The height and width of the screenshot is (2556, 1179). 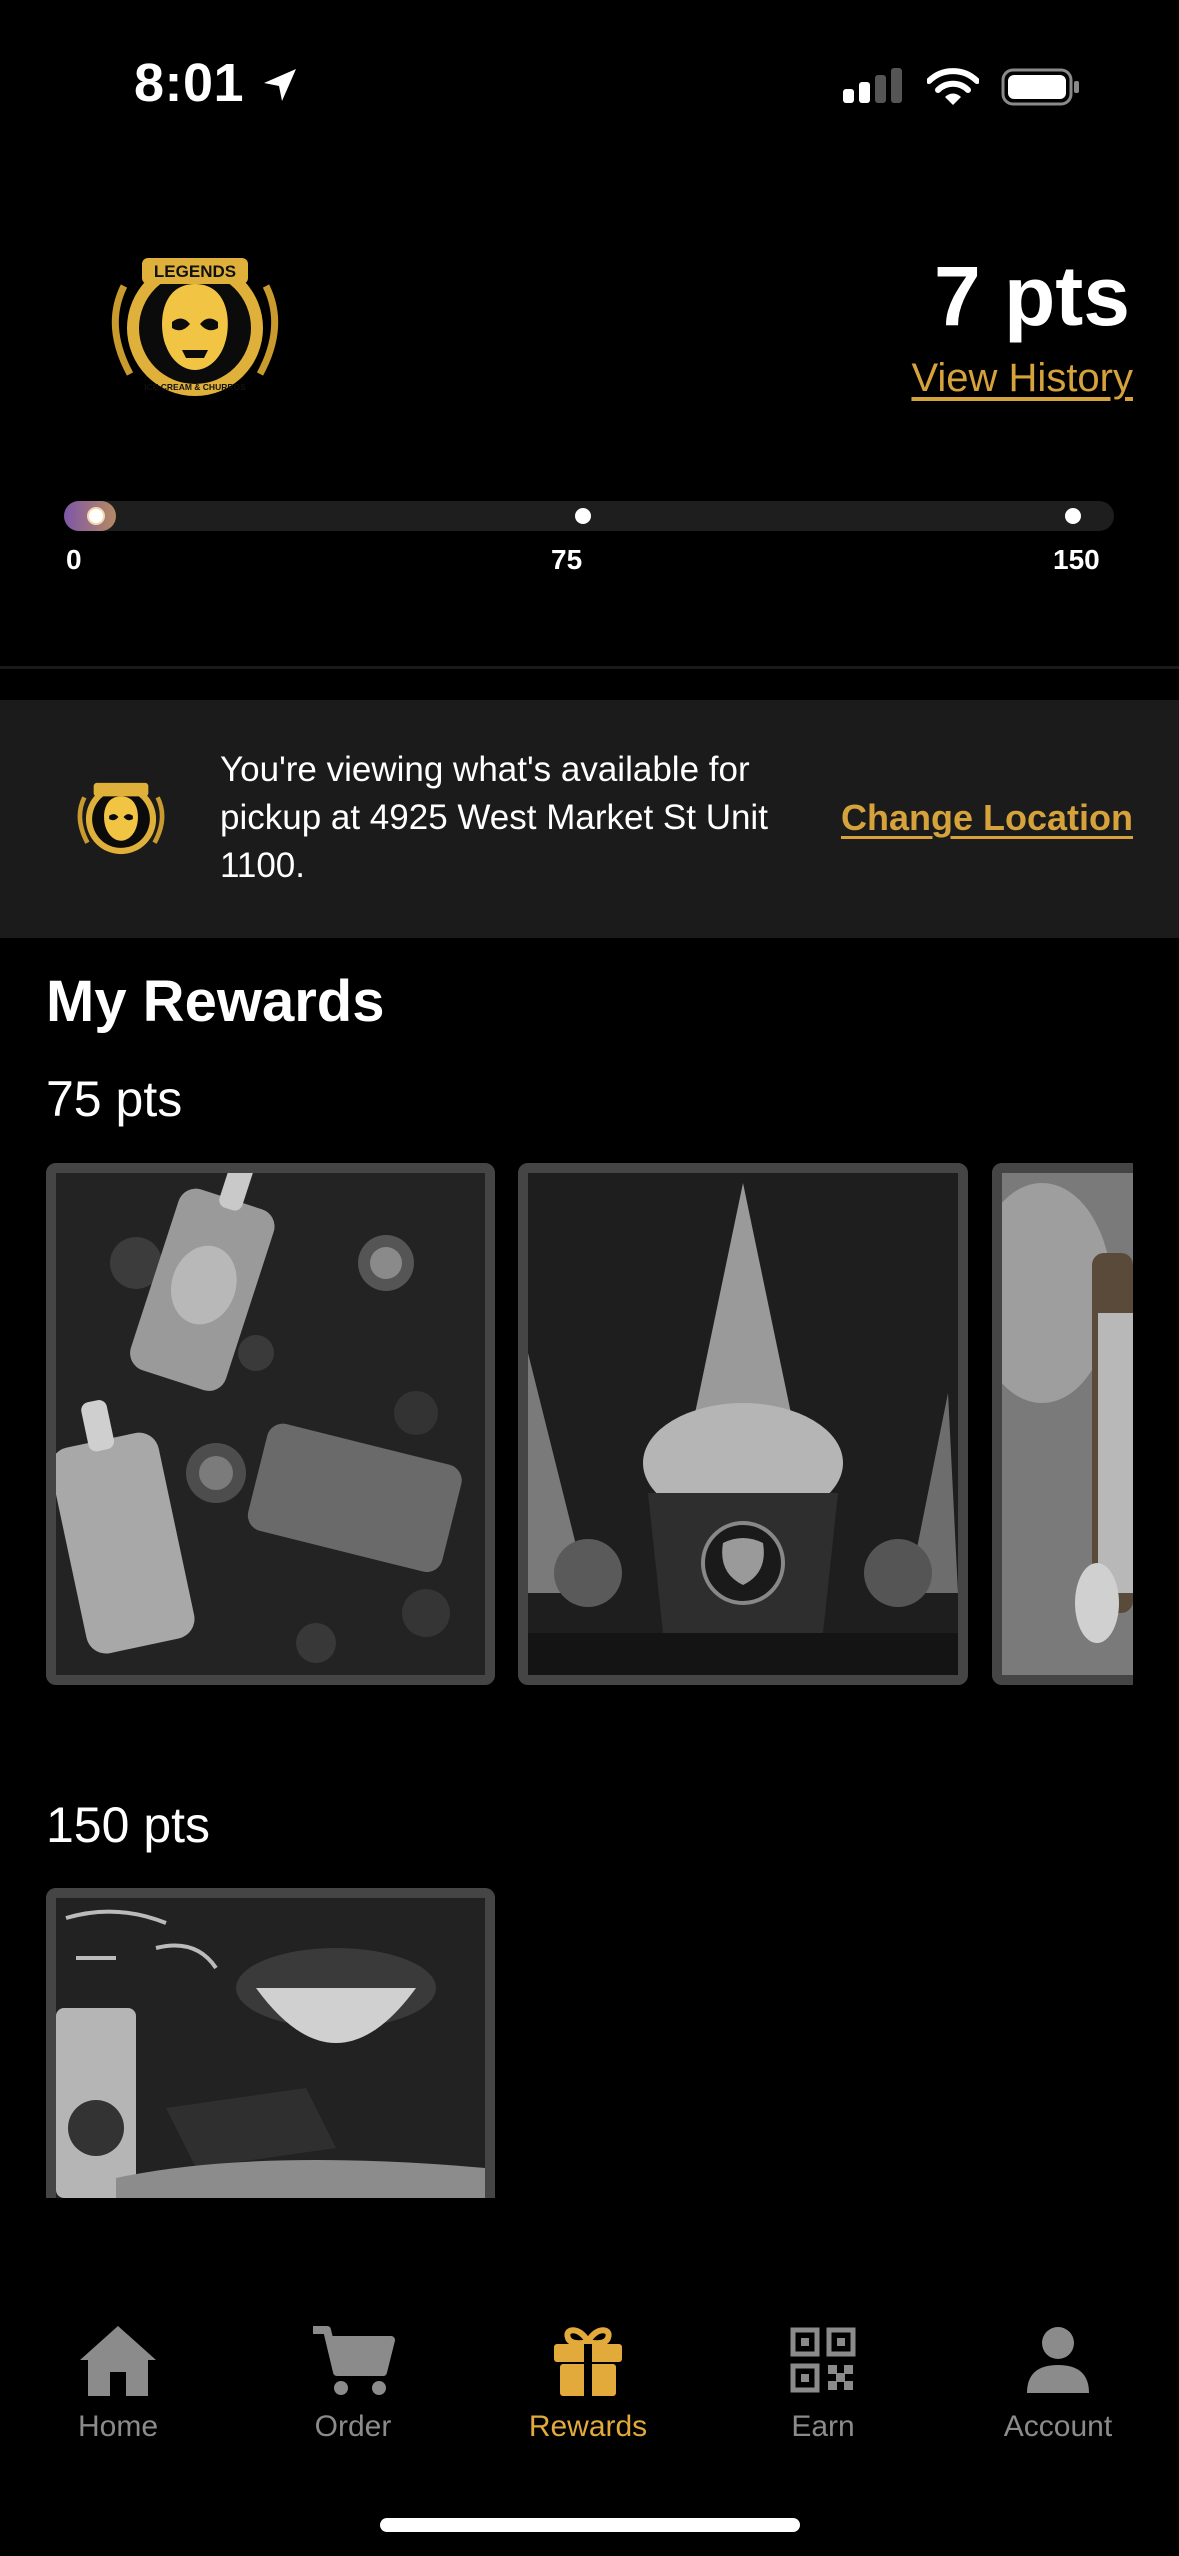 I want to click on account-icon, so click(x=1058, y=2360).